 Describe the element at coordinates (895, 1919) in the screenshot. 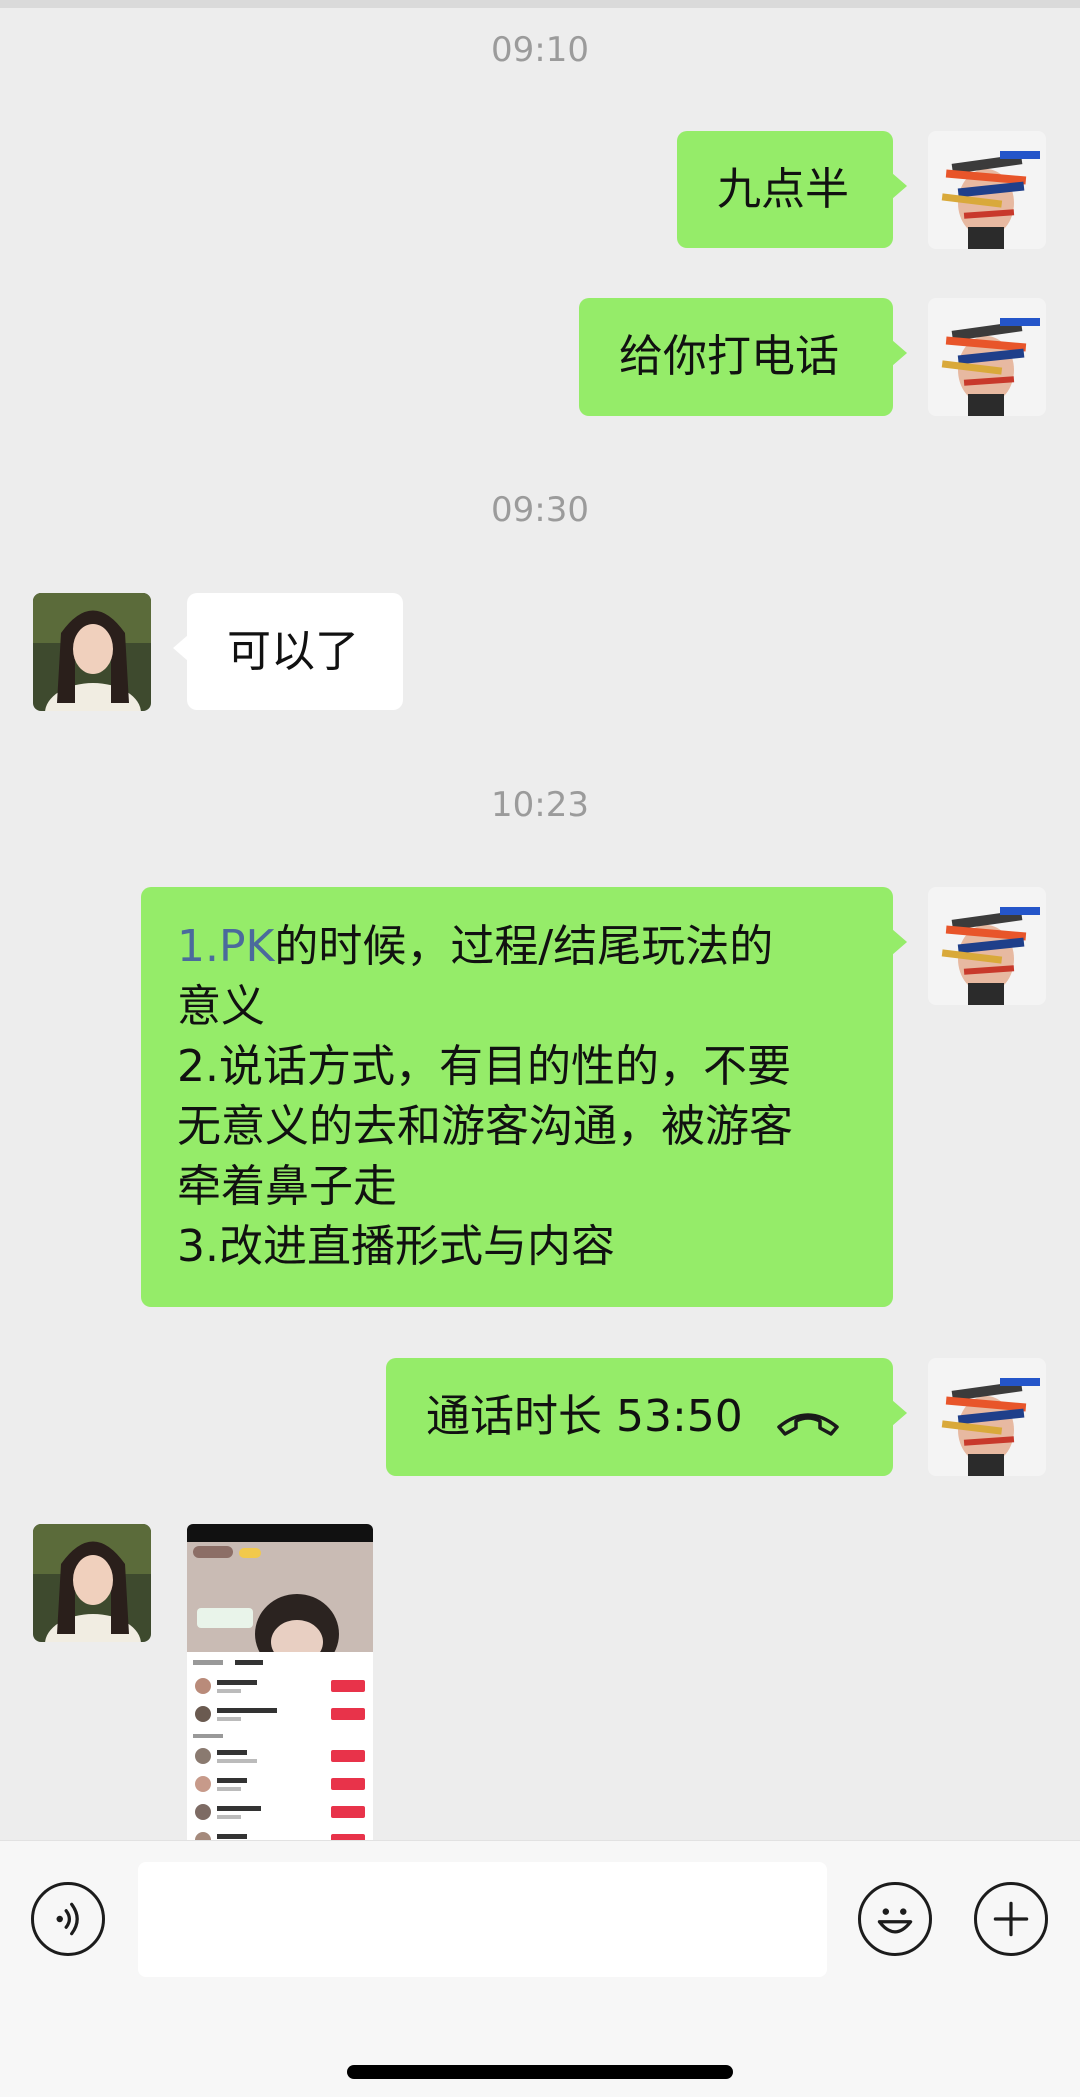

I see `emoji-icon` at that location.